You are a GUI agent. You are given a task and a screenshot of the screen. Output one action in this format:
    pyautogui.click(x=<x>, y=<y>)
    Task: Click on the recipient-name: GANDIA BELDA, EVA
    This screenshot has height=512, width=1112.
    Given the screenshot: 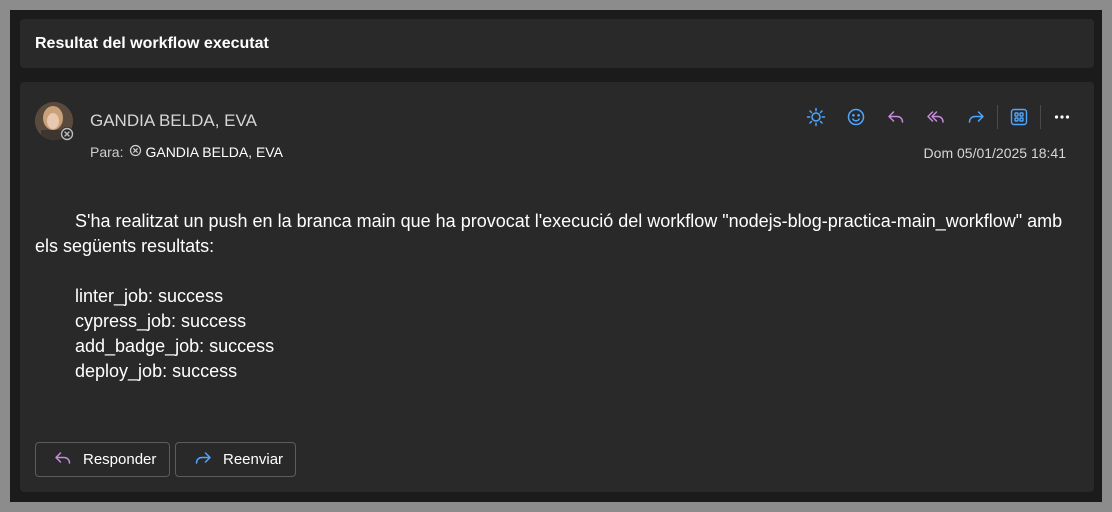 What is the action you would take?
    pyautogui.click(x=214, y=152)
    